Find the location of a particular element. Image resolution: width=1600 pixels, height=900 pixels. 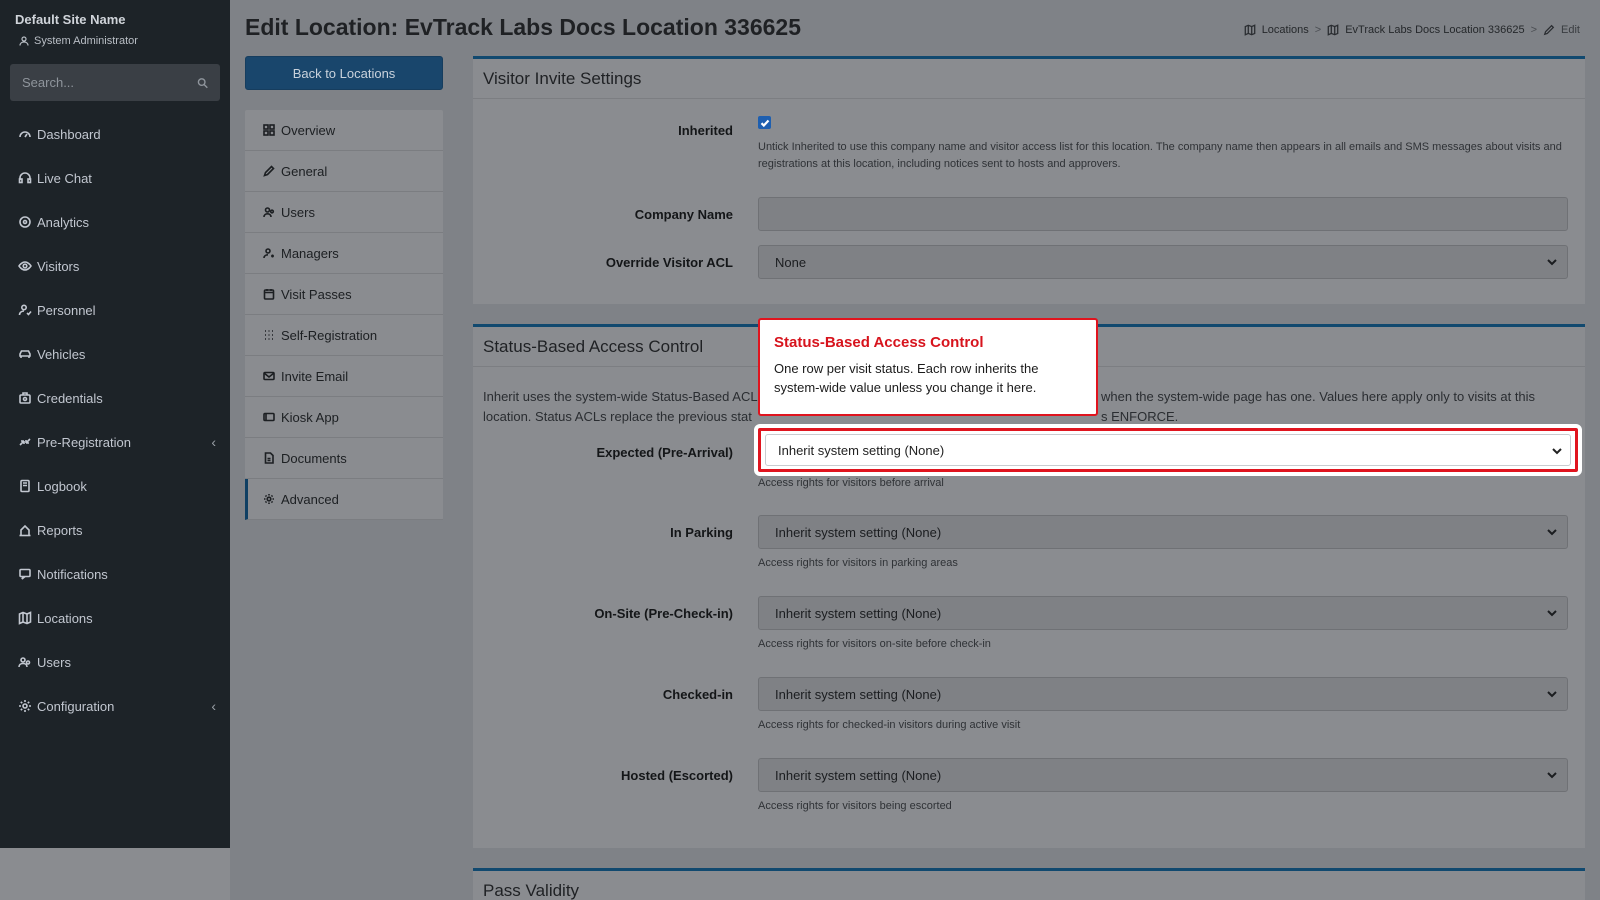

reports-icon is located at coordinates (25, 530).